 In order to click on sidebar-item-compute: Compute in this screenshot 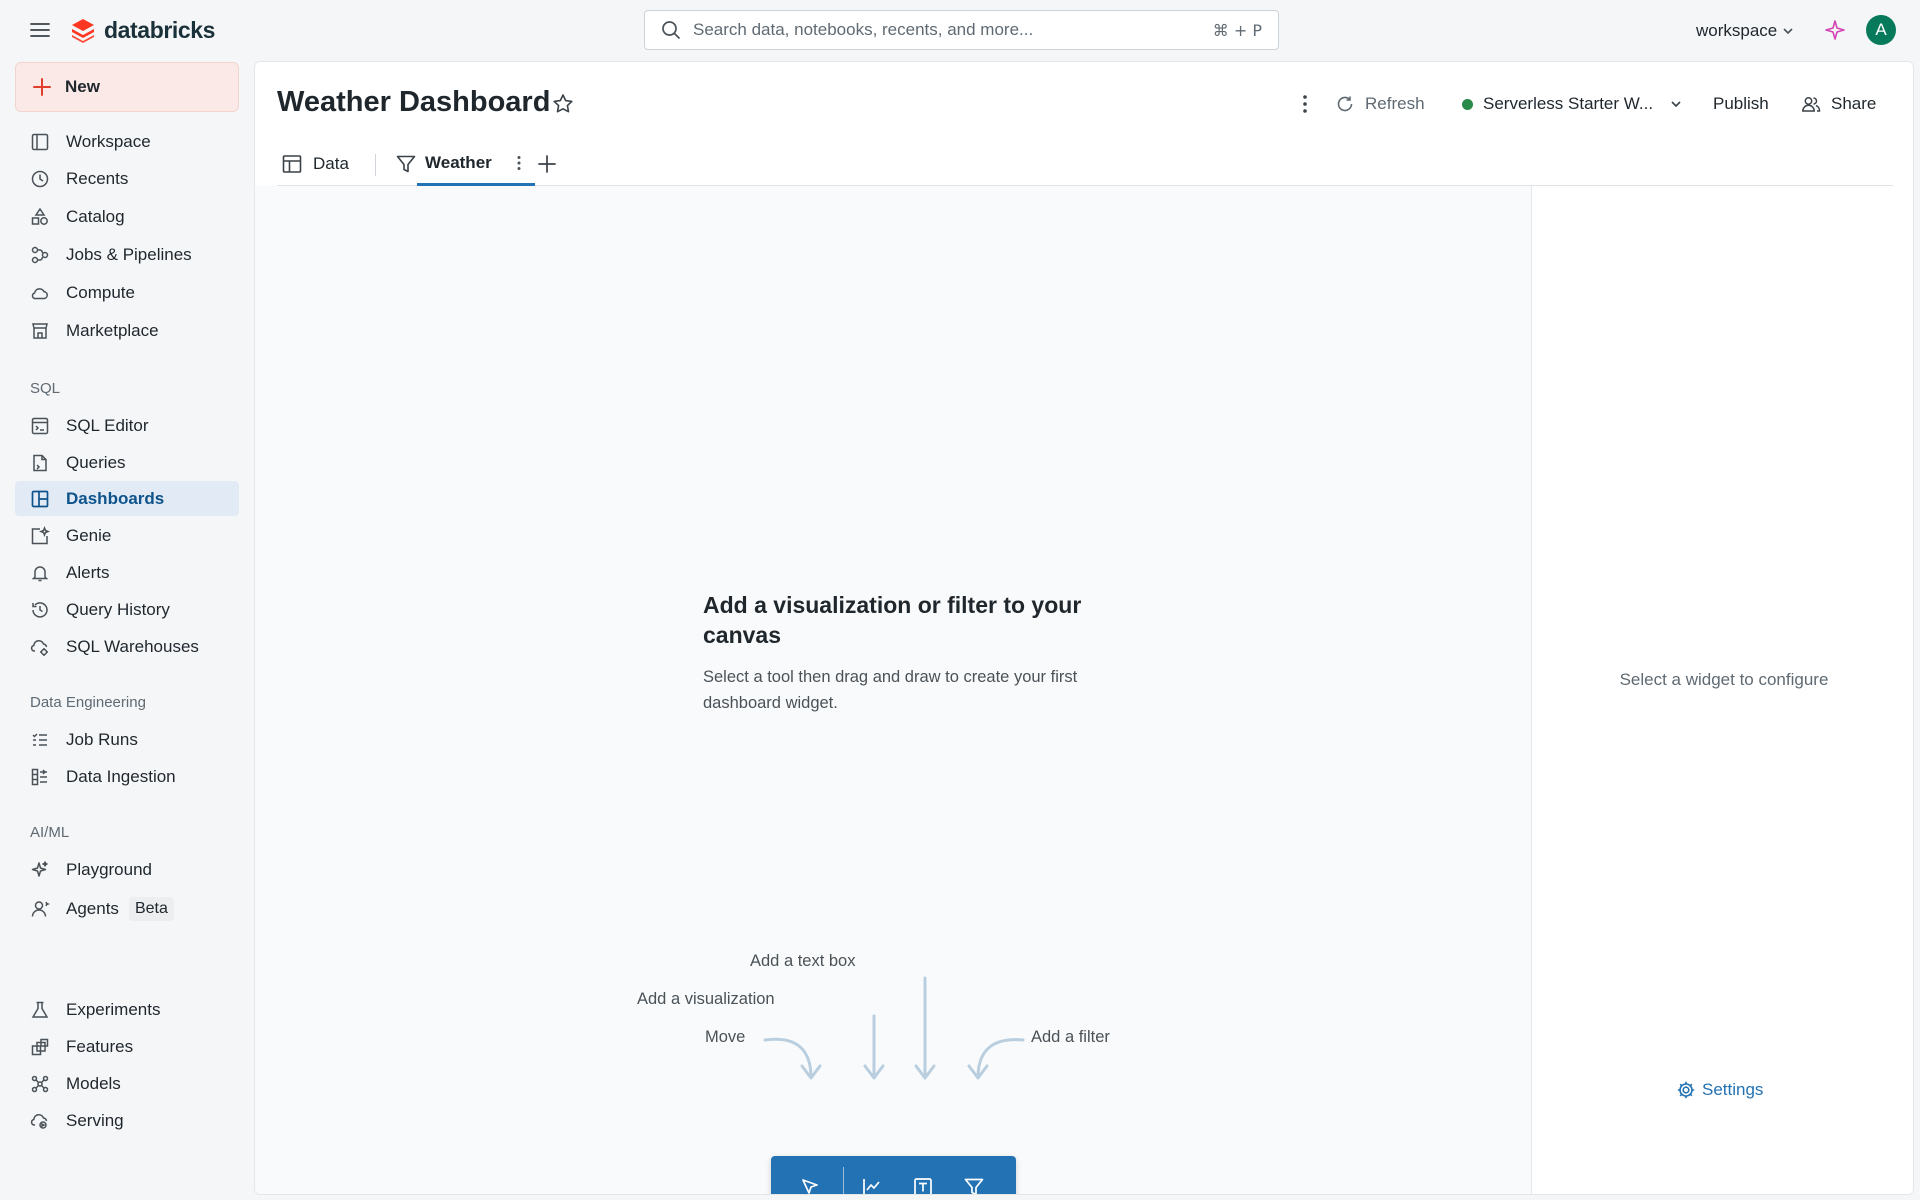, I will do `click(127, 292)`.